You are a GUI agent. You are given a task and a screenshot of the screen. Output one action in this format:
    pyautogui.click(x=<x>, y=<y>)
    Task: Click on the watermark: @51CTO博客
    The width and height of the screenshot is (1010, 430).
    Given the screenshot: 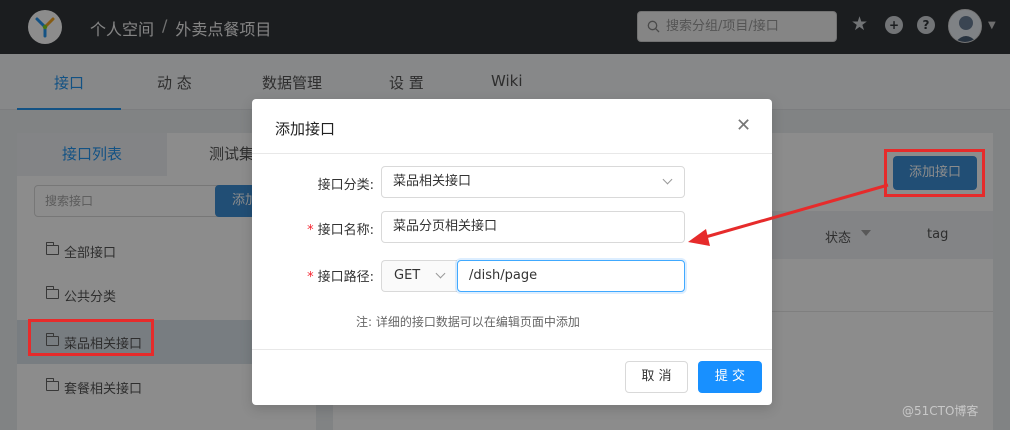 What is the action you would take?
    pyautogui.click(x=940, y=411)
    